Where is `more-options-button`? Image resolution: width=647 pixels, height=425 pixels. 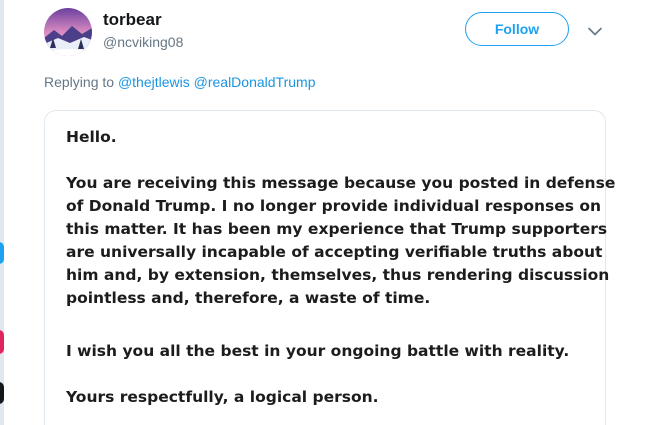
more-options-button is located at coordinates (595, 31).